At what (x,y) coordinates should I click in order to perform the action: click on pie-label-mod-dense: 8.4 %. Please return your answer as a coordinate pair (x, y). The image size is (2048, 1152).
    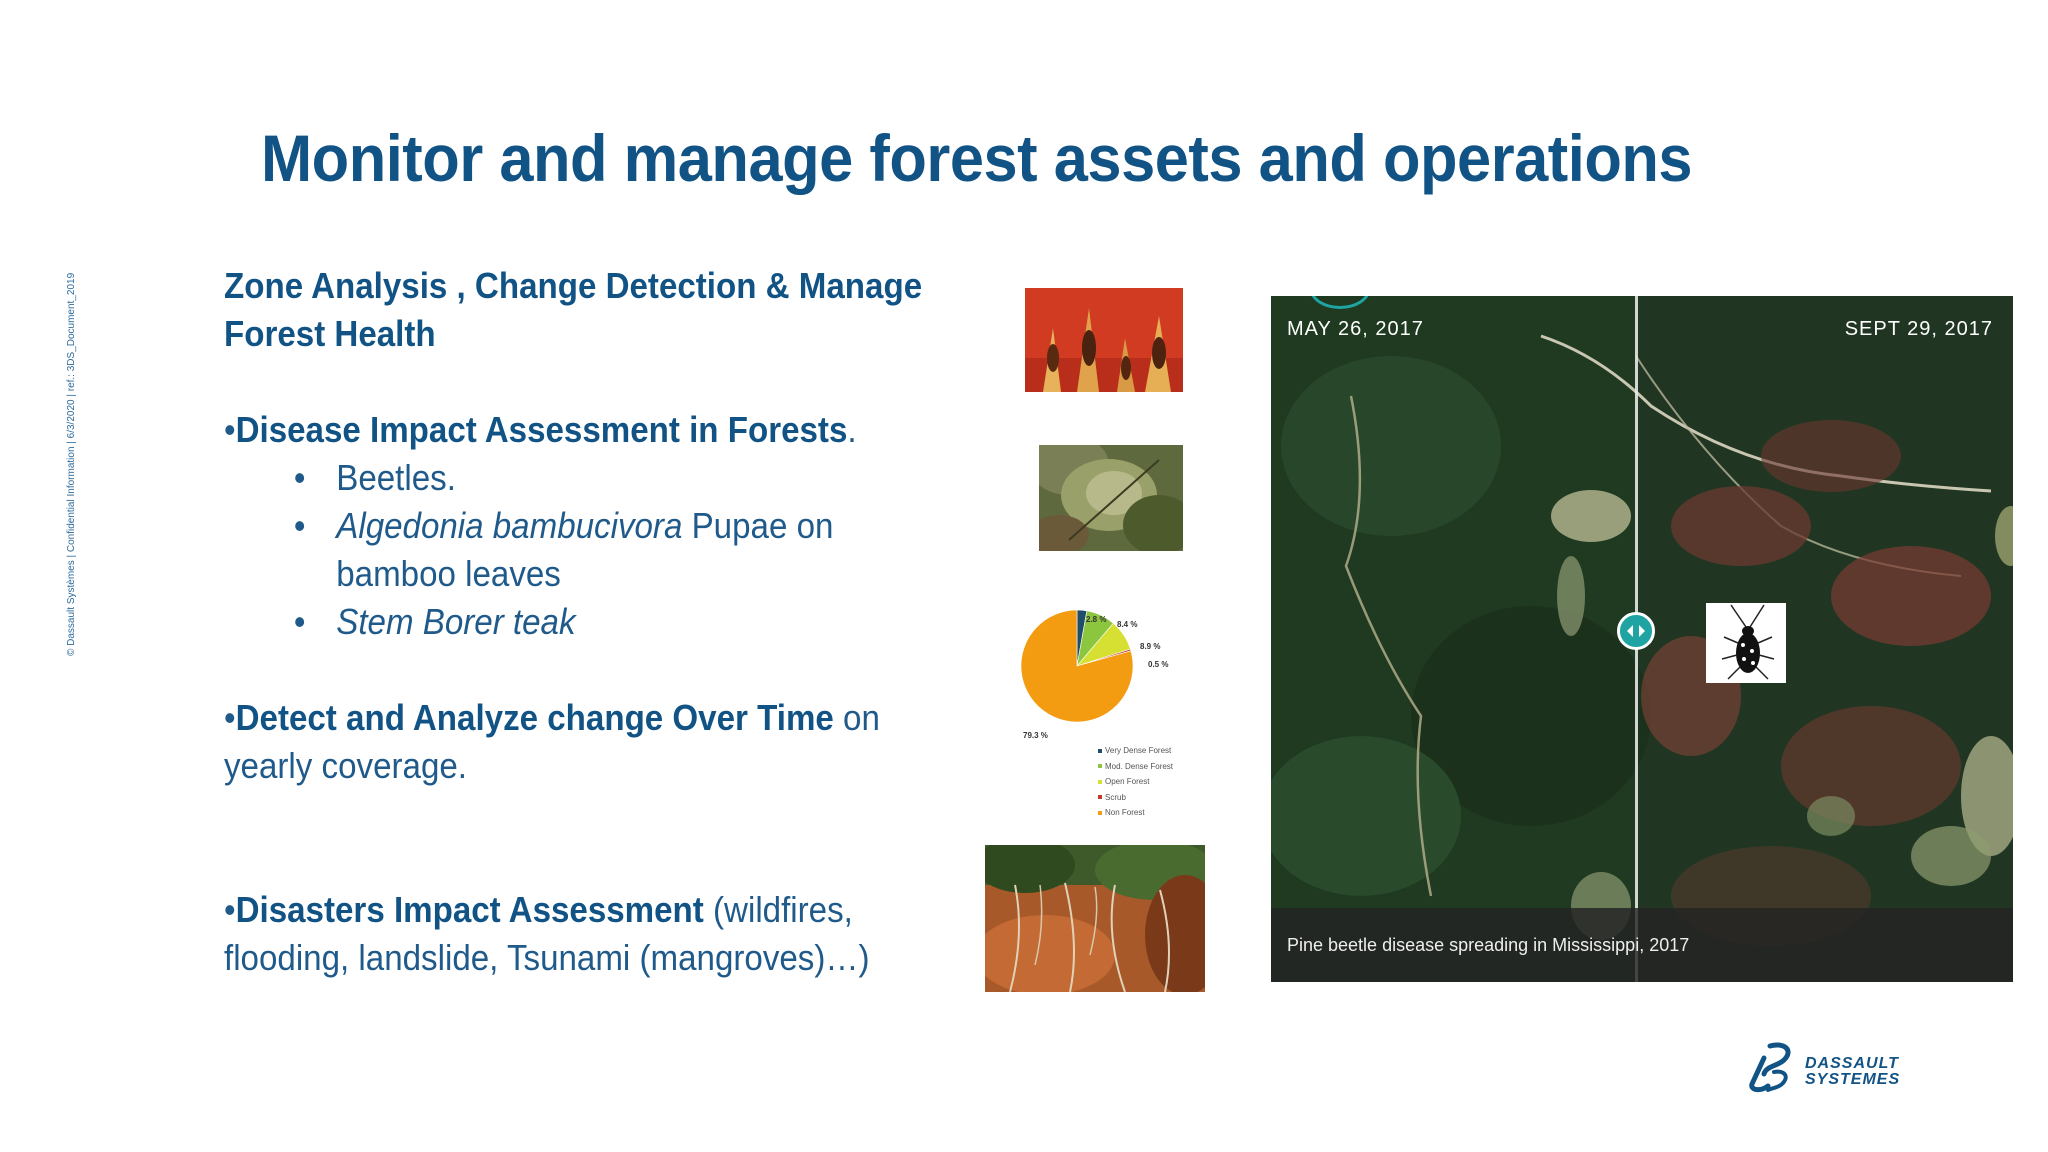
    Looking at the image, I should click on (1127, 624).